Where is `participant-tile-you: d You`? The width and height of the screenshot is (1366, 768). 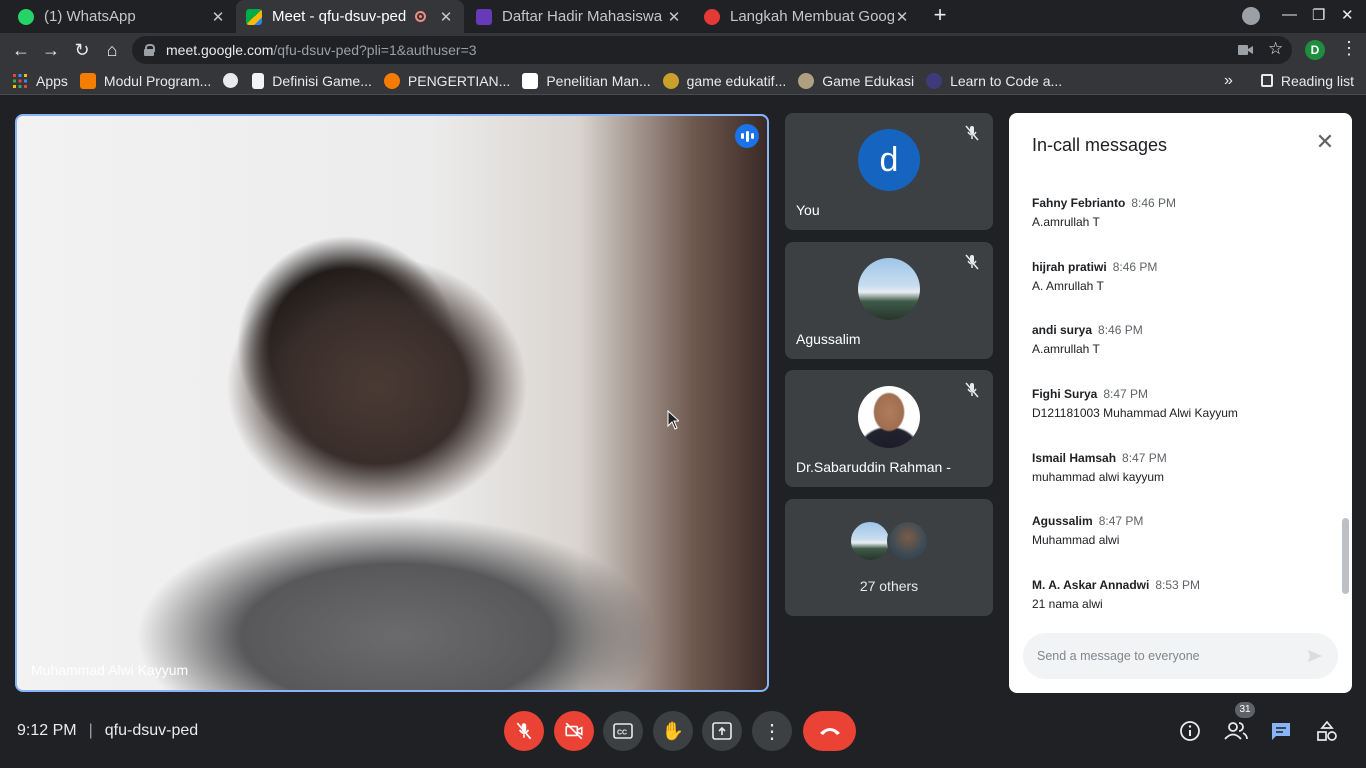 participant-tile-you: d You is located at coordinates (889, 171).